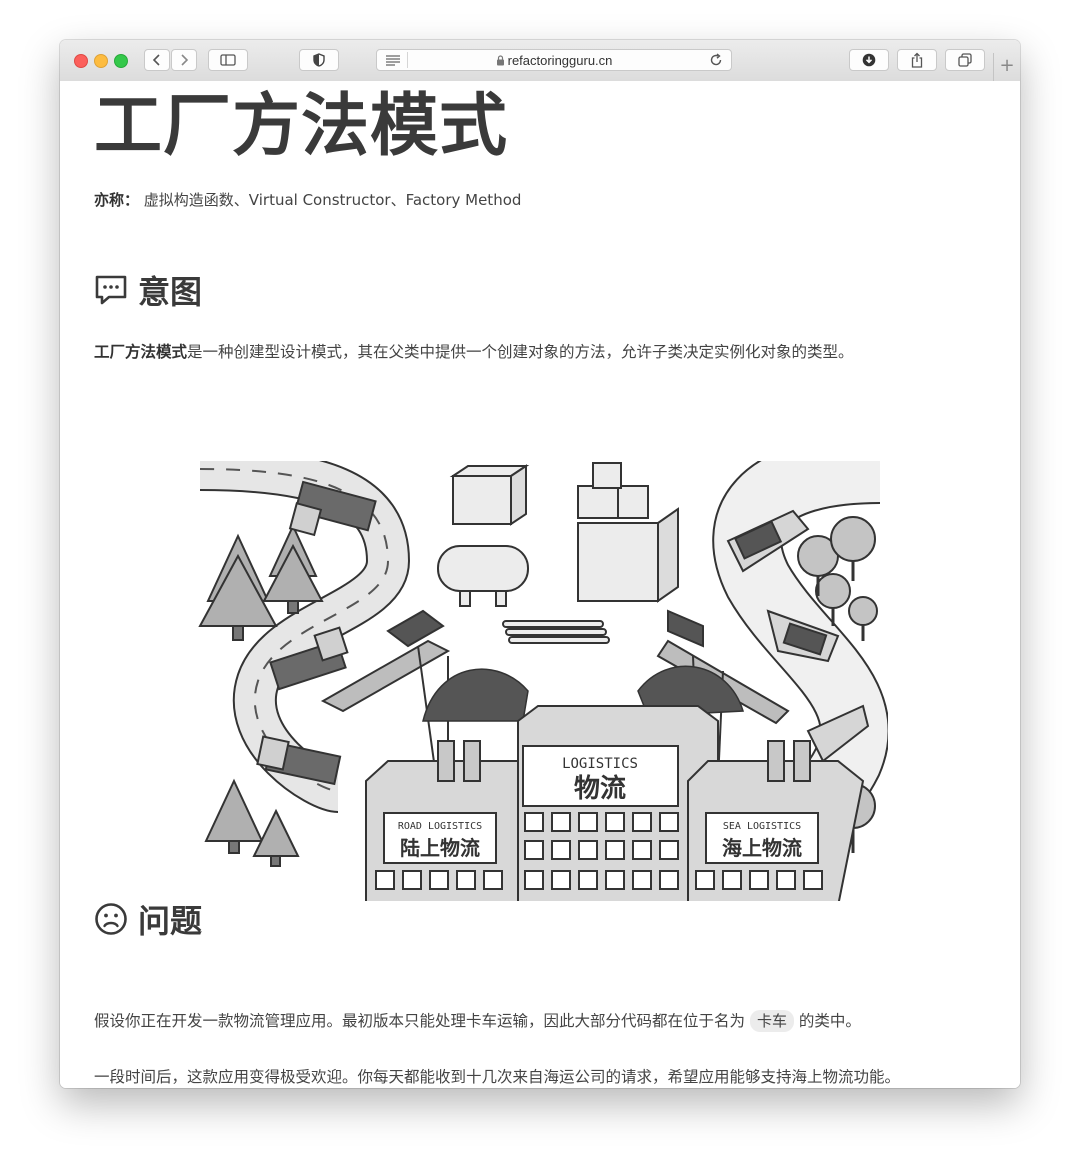  I want to click on close-window-button, so click(81, 61).